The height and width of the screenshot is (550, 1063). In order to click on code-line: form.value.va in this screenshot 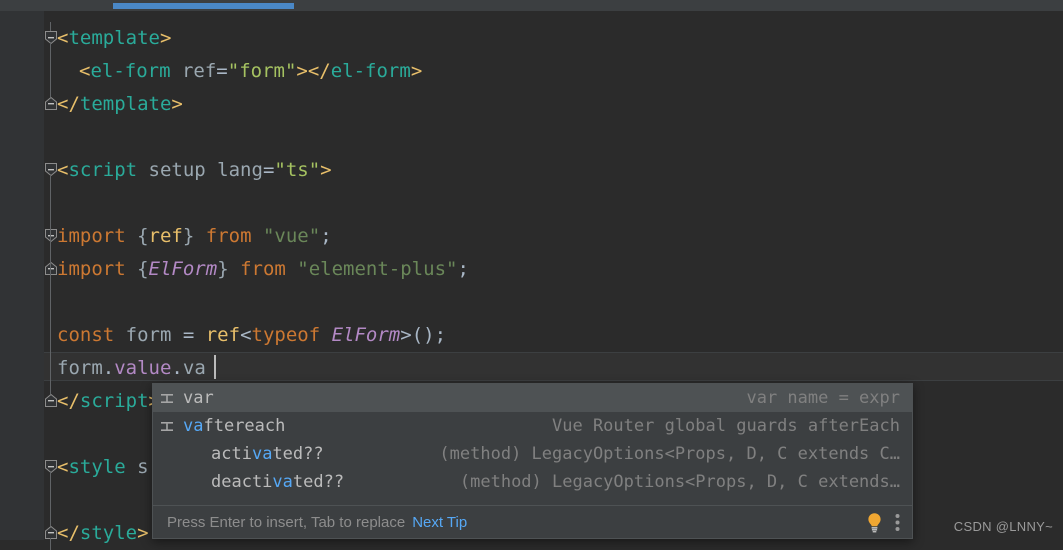, I will do `click(131, 368)`.